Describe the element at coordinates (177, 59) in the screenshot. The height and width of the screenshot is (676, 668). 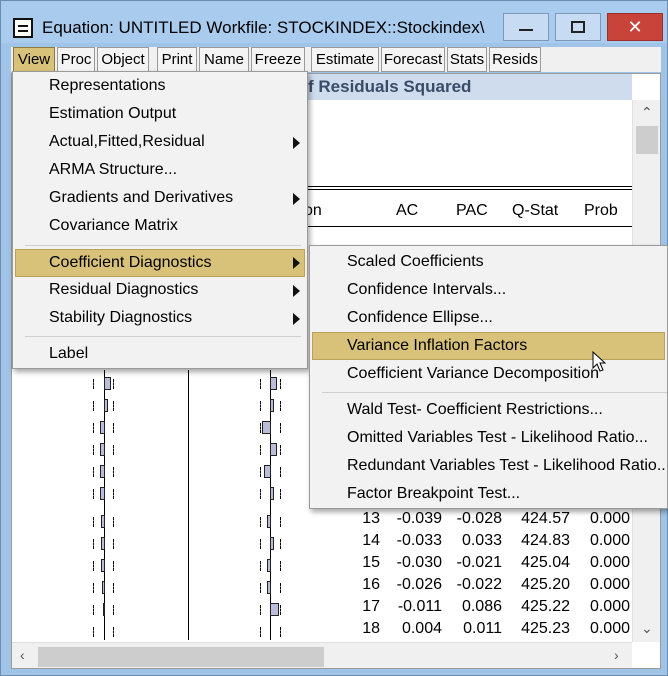
I see `toolbar-print-button: Print` at that location.